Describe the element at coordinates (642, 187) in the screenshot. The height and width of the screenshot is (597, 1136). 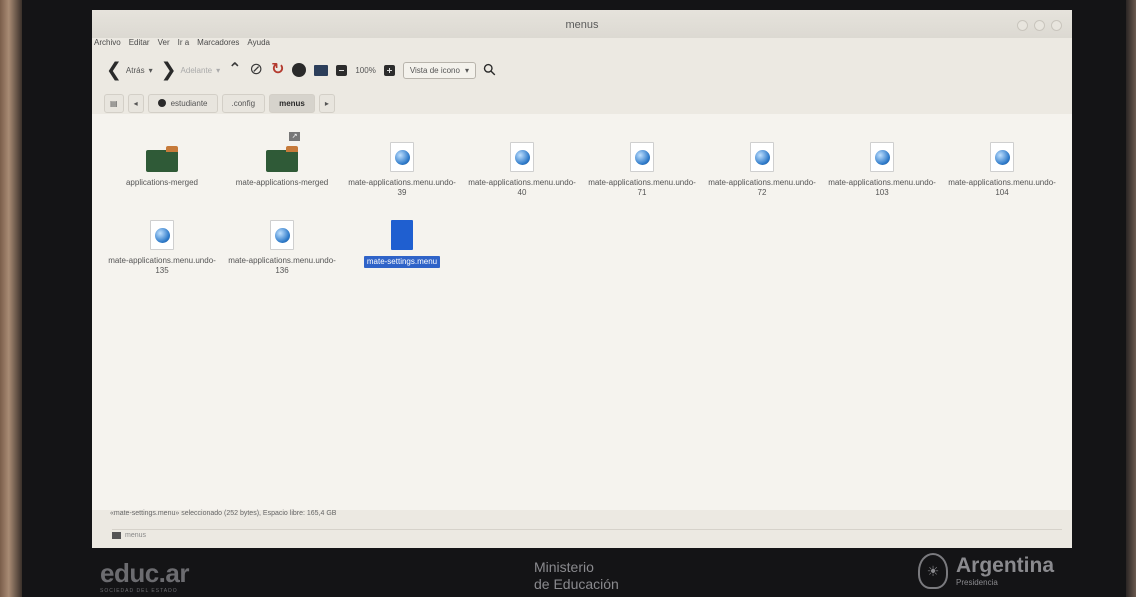
I see `file-label: mate-applications.menu.undo-71` at that location.